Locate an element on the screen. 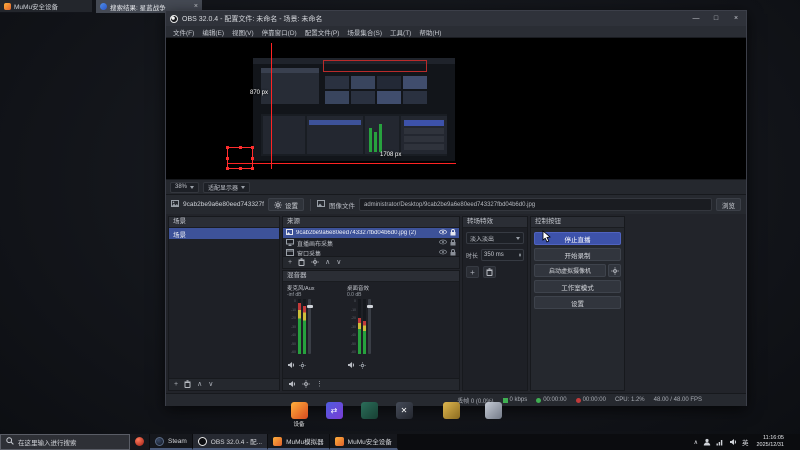 This screenshot has height=450, width=800. scenes-dock-title: 场景 is located at coordinates (224, 222).